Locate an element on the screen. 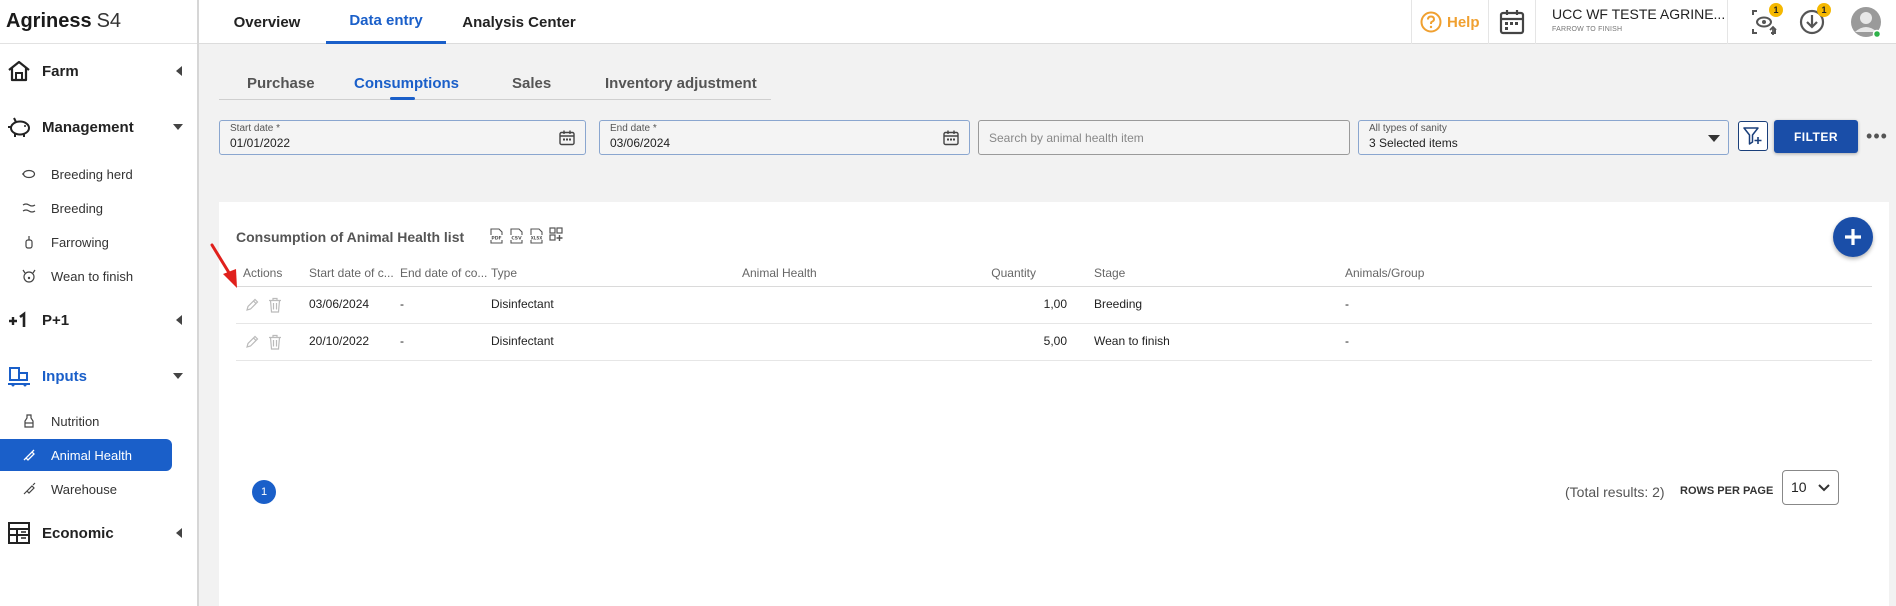 The image size is (1896, 606). csv-icon: CSV is located at coordinates (516, 236).